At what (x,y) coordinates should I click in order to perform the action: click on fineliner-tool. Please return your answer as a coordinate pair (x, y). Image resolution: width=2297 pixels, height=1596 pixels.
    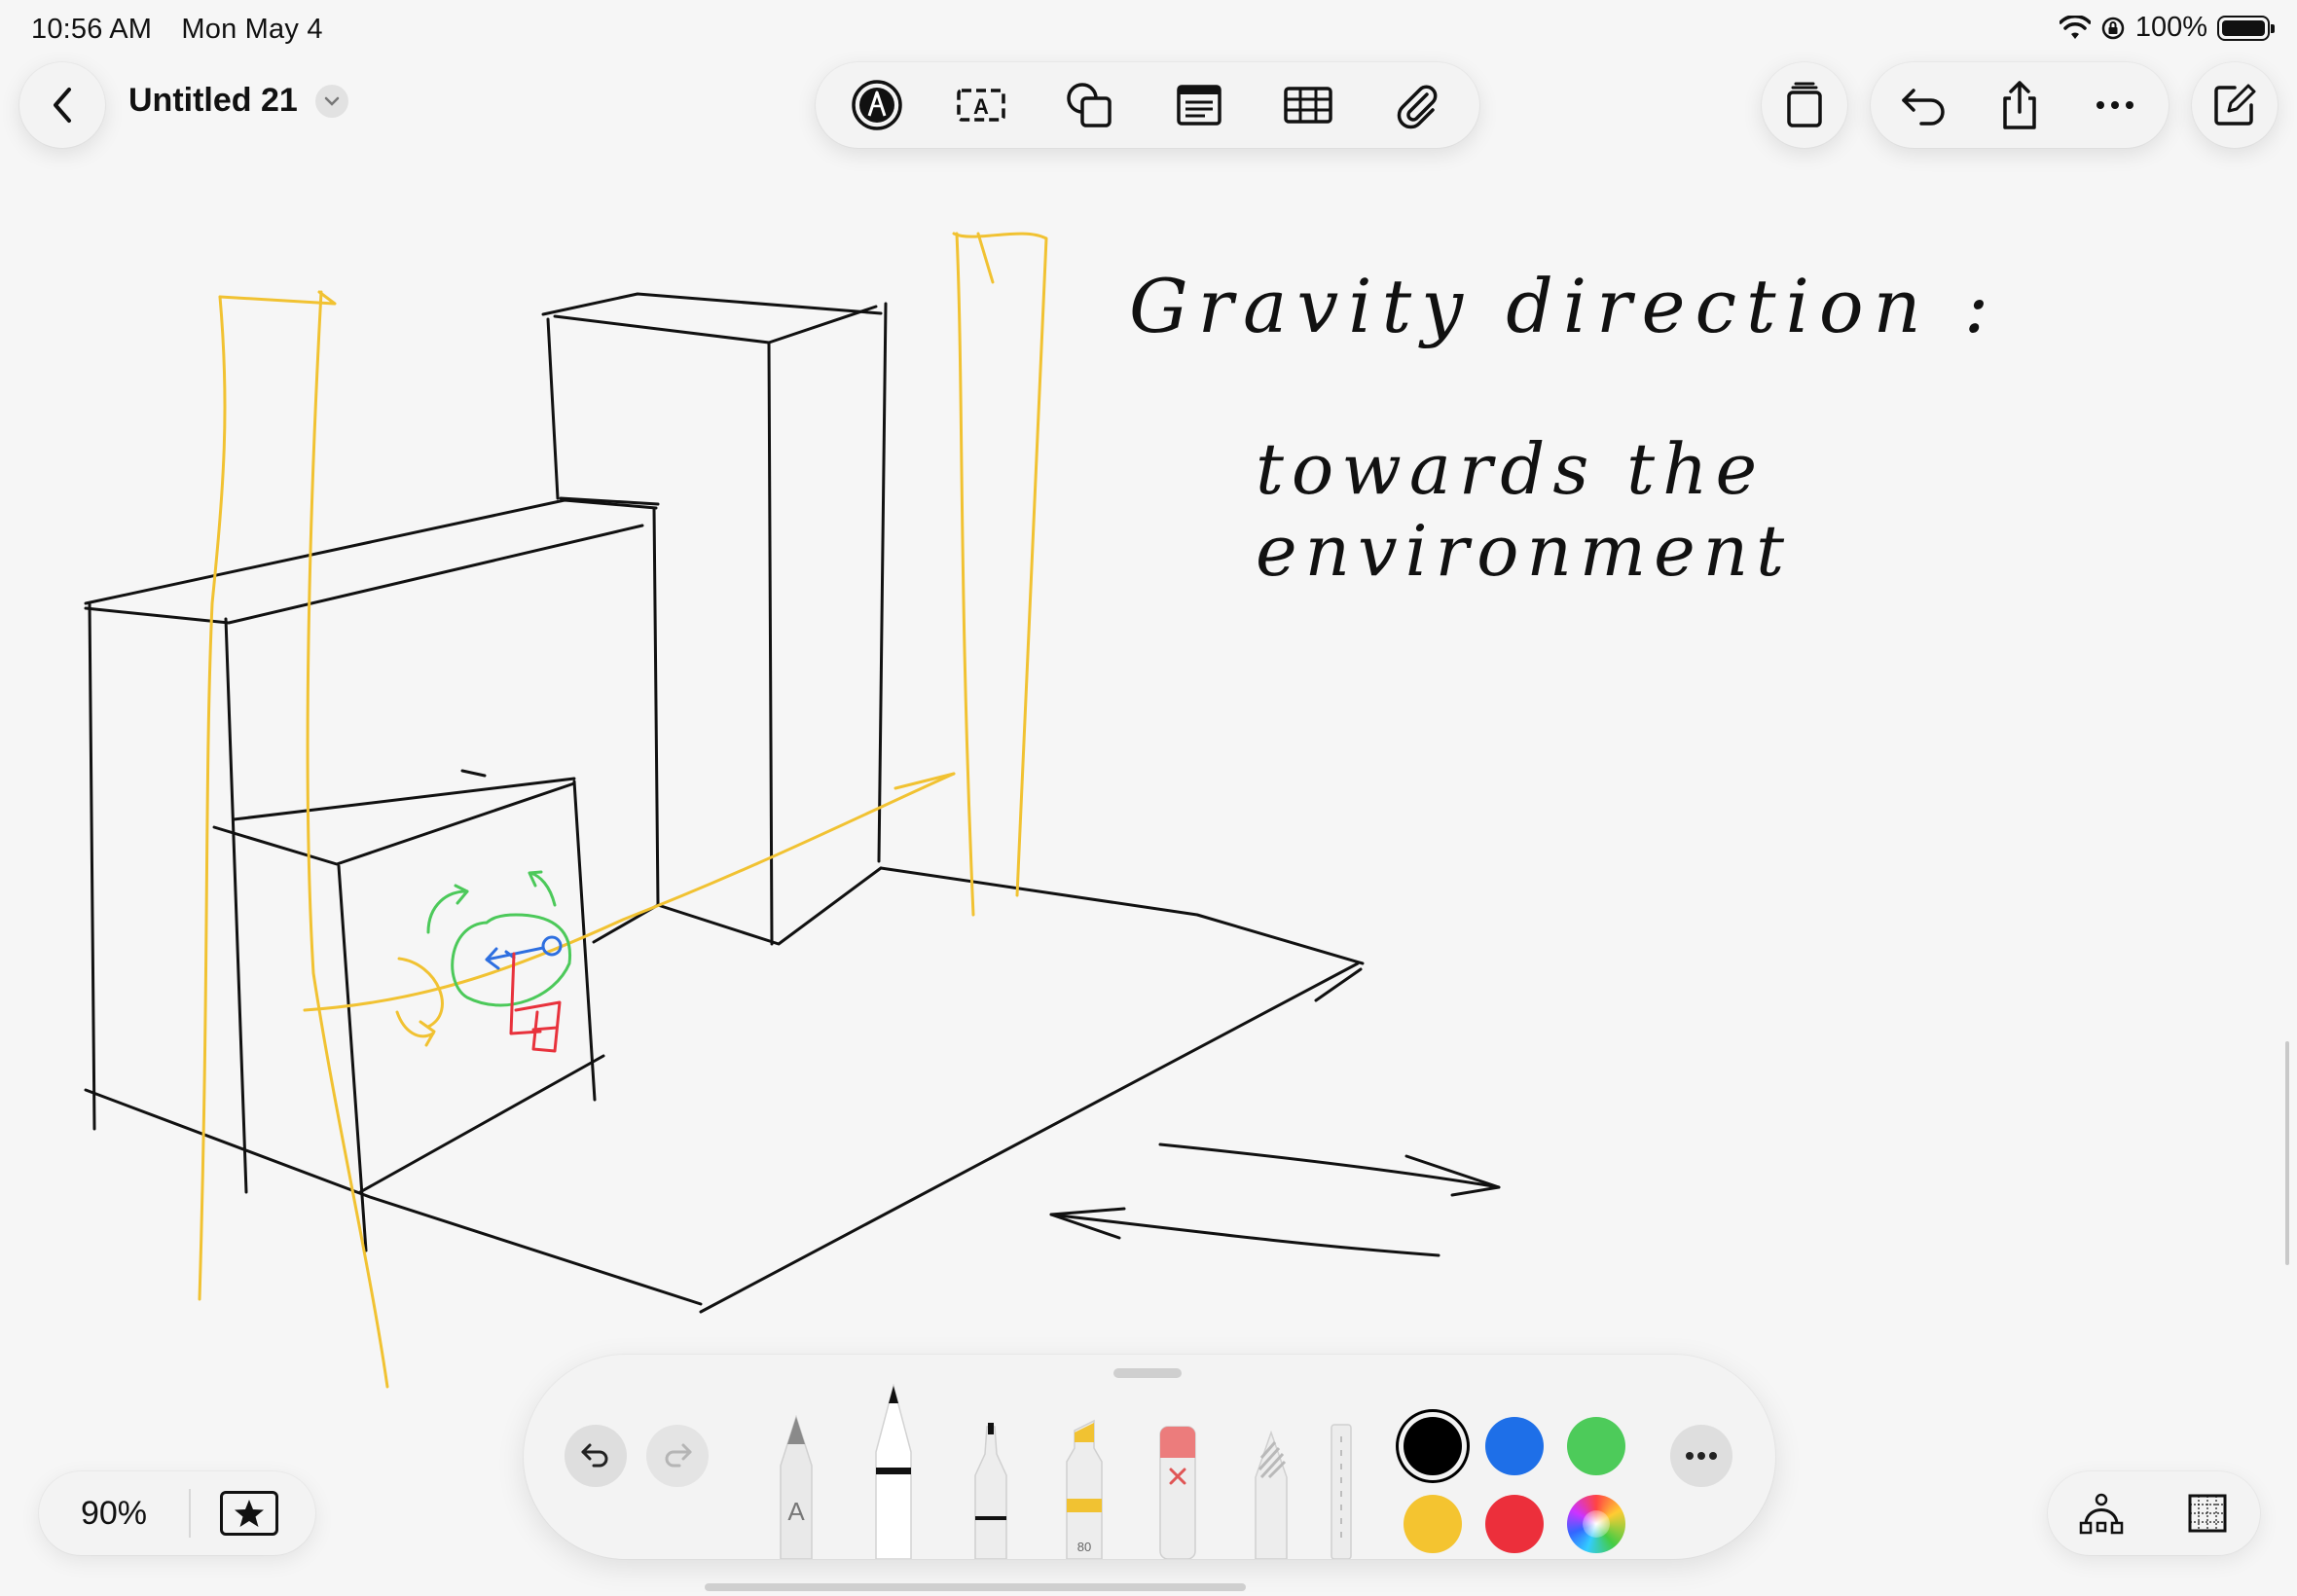
    Looking at the image, I should click on (990, 1491).